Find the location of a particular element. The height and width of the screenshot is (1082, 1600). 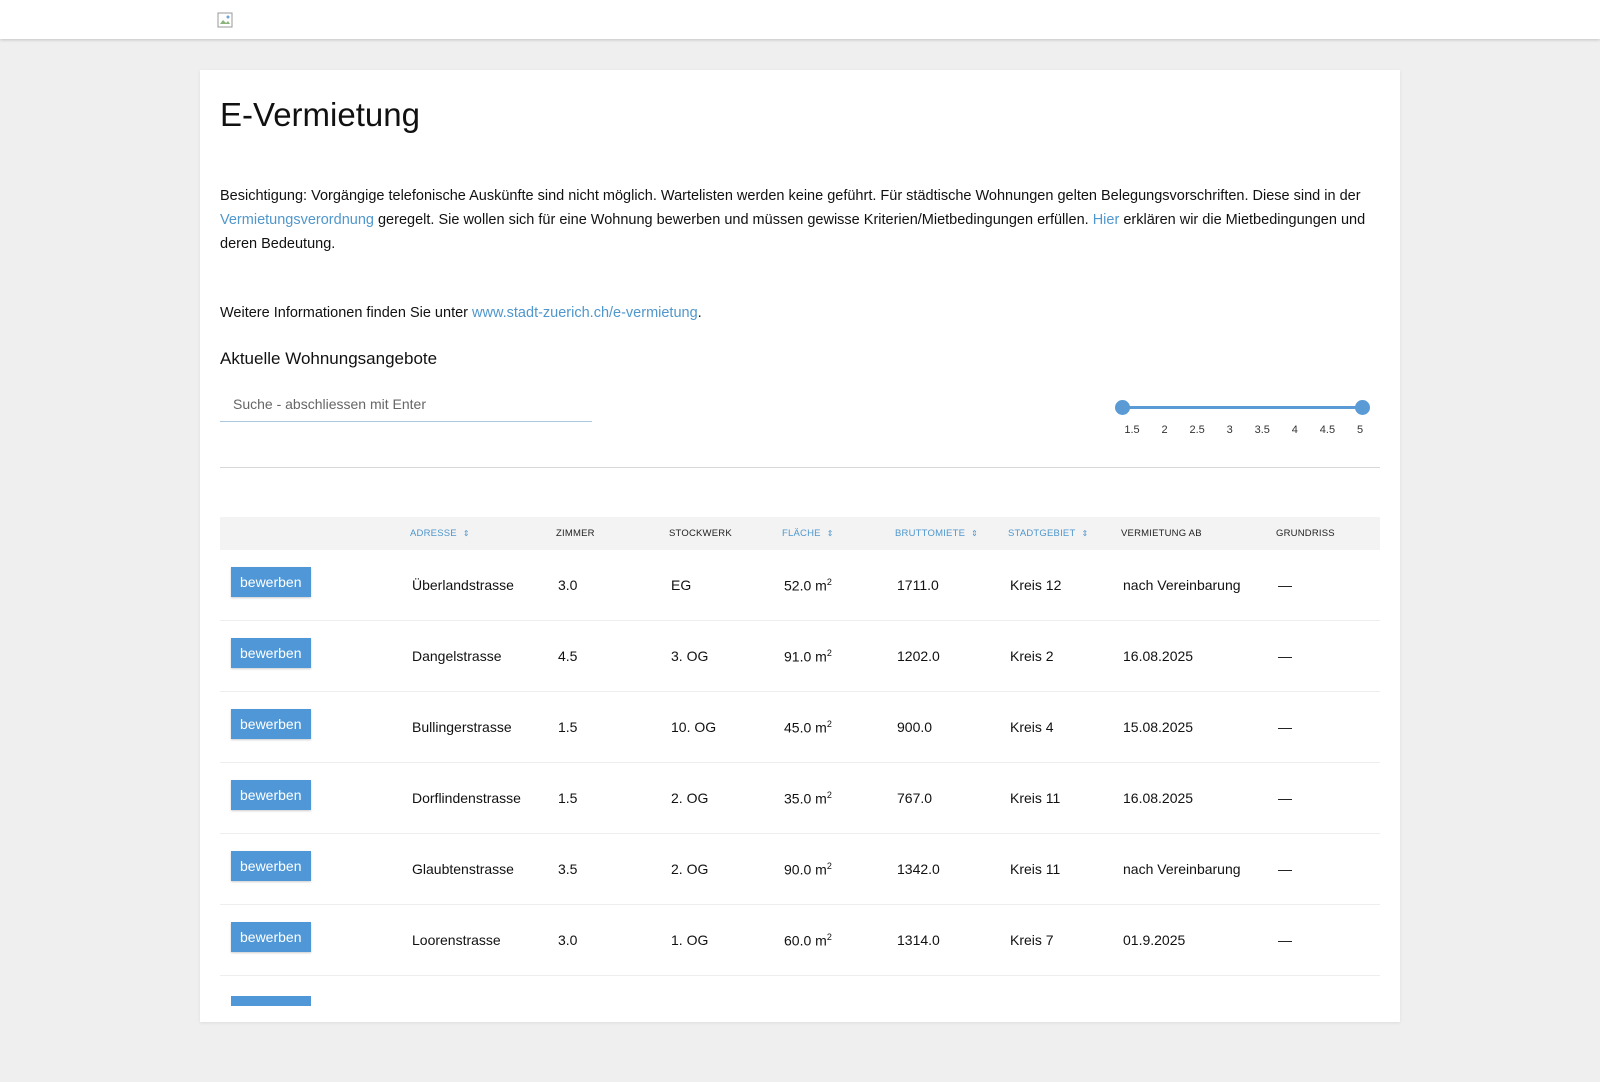

slider-track is located at coordinates (1243, 407).